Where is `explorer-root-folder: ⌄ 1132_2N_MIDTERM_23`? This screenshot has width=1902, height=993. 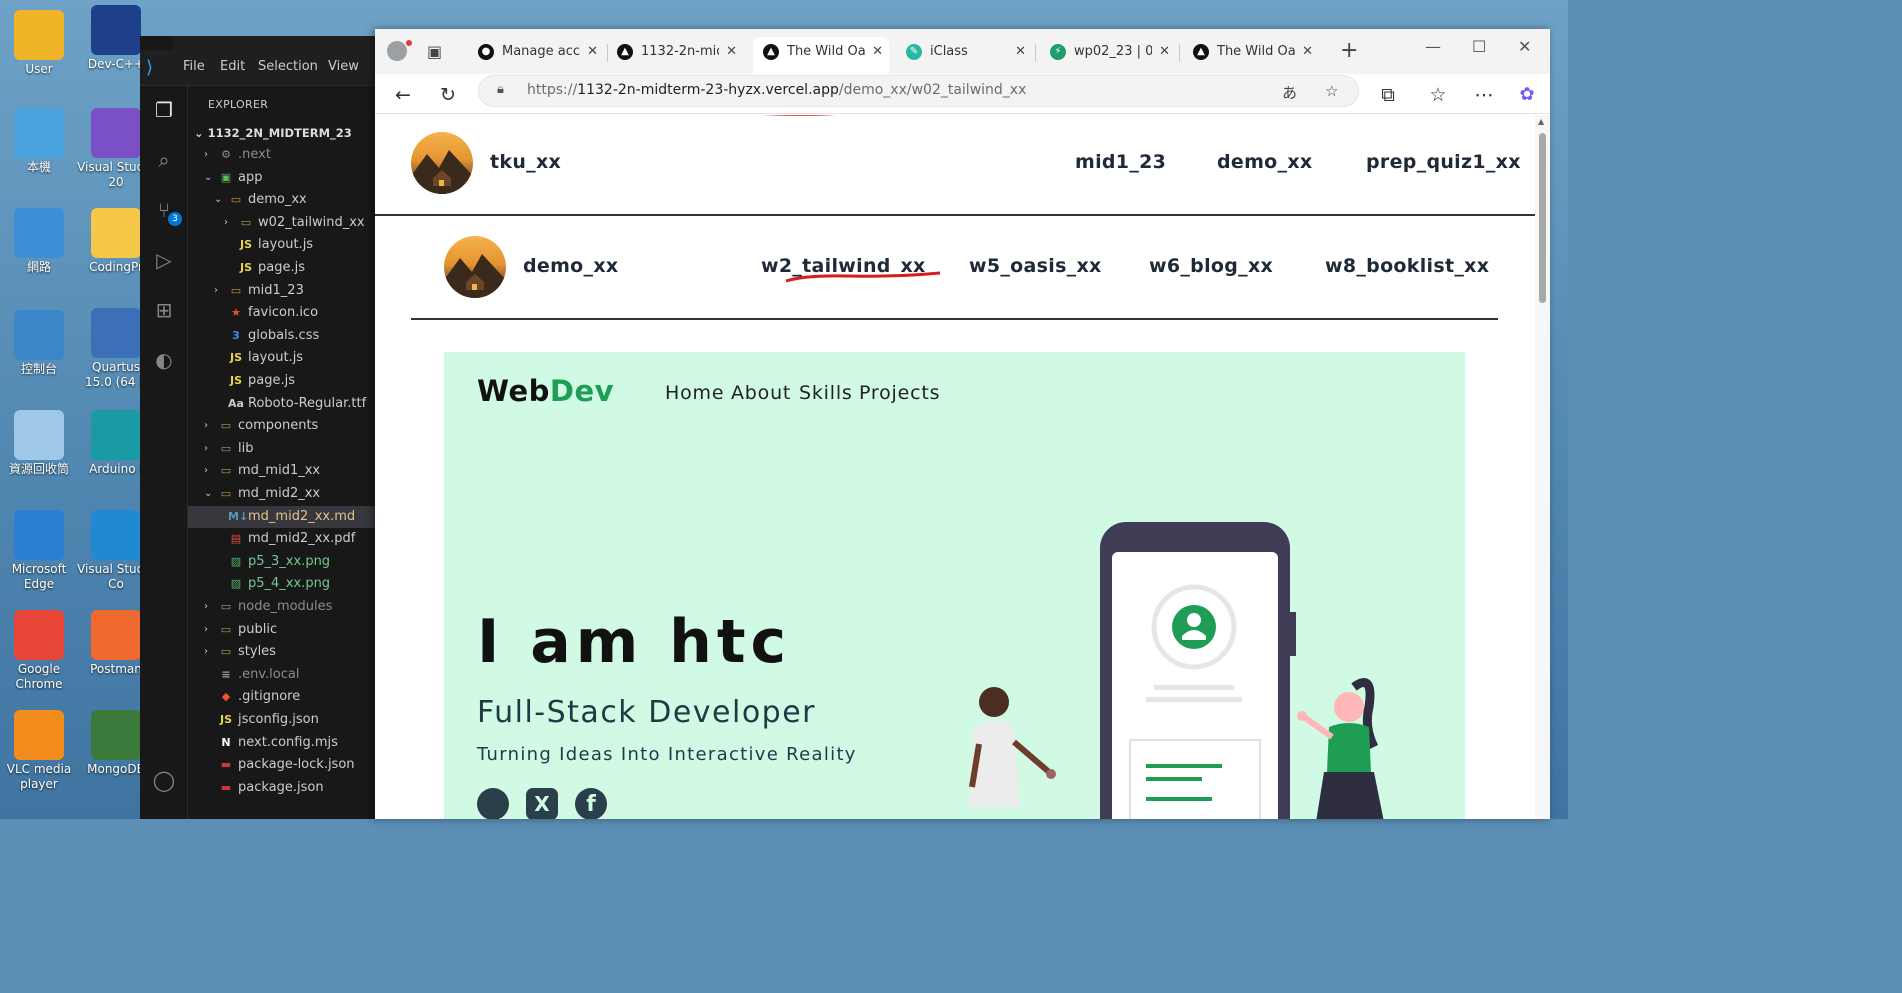
explorer-root-folder: ⌄ 1132_2N_MIDTERM_23 is located at coordinates (273, 133).